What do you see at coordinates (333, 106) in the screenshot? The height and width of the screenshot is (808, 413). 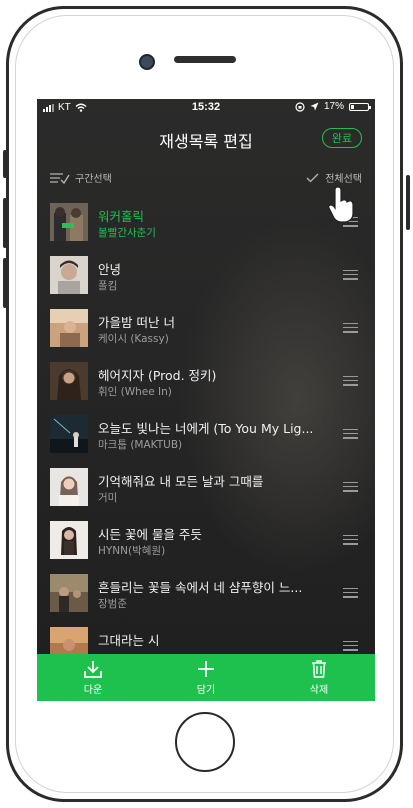 I see `battery-percent: 17%` at bounding box center [333, 106].